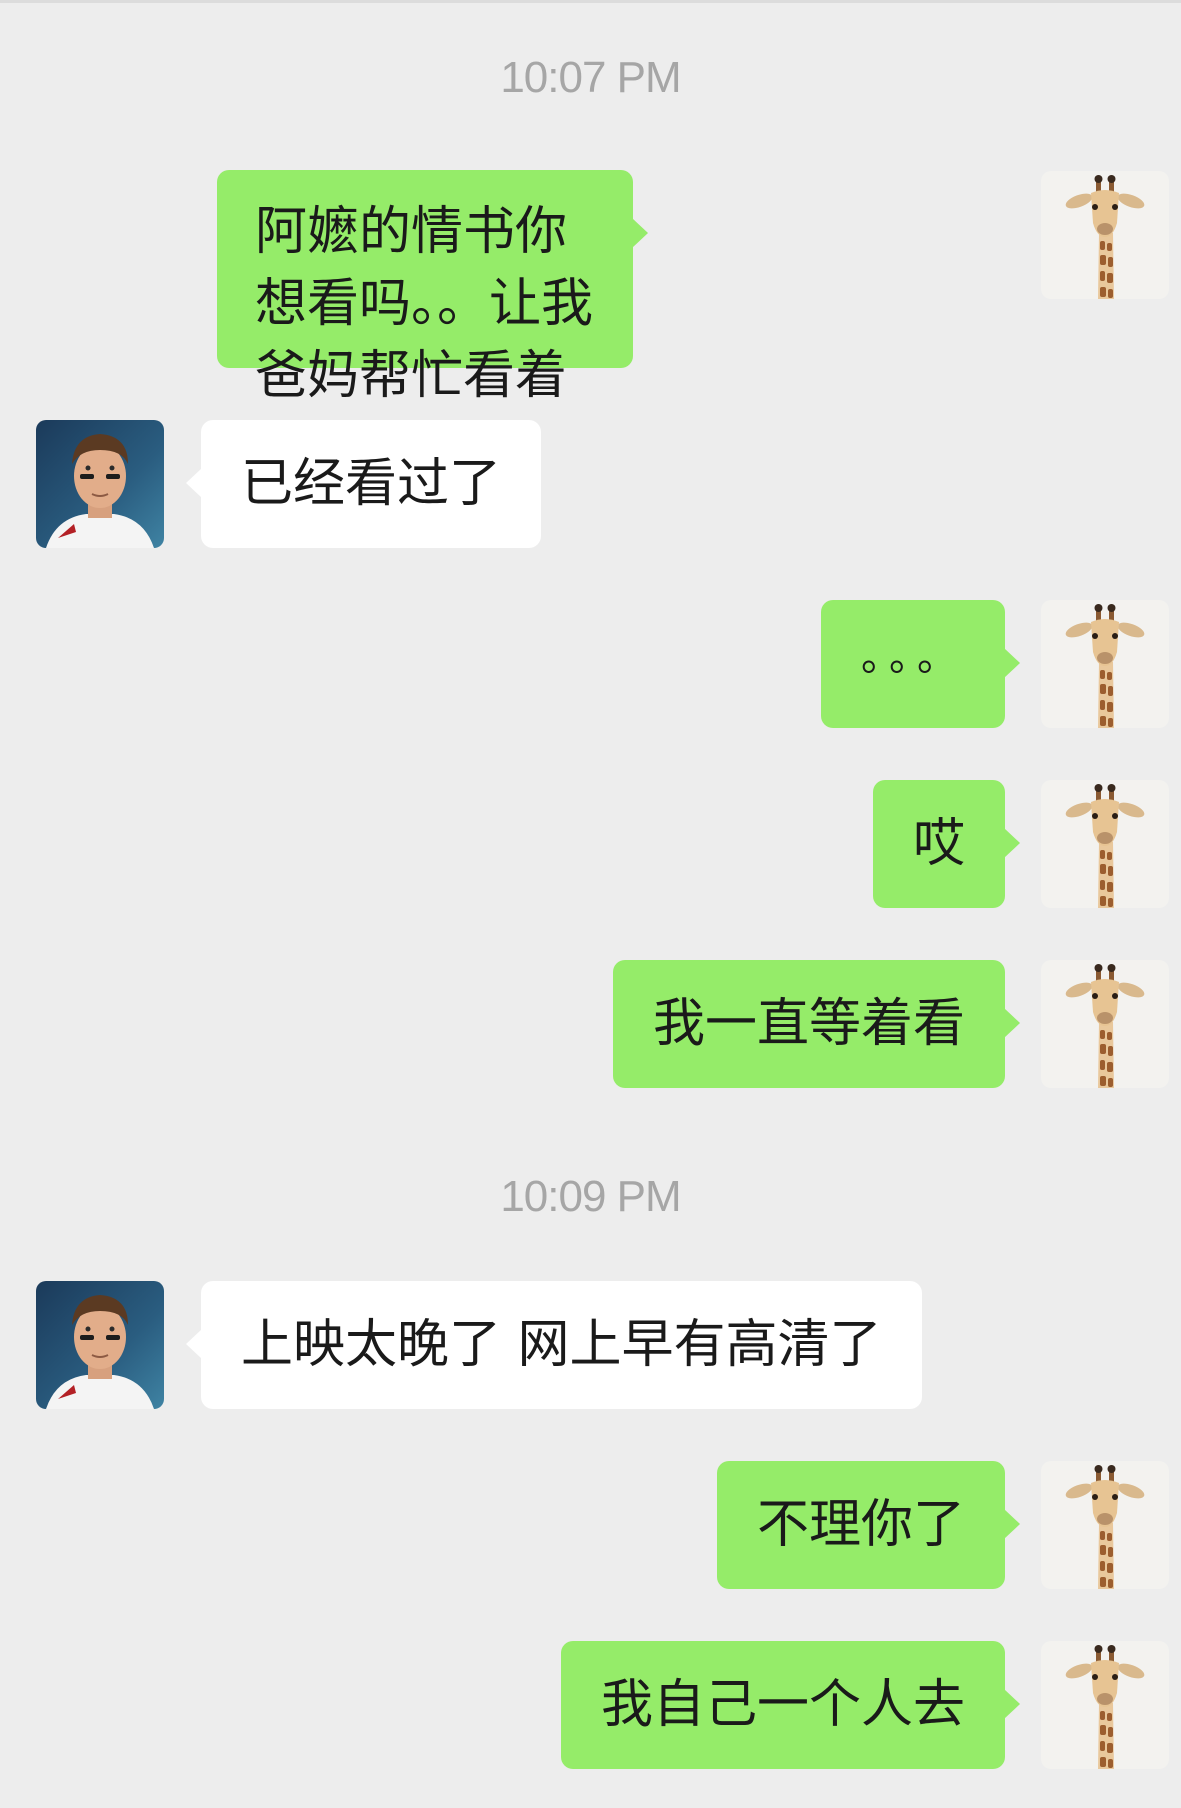 This screenshot has width=1181, height=1808. Describe the element at coordinates (782, 1705) in the screenshot. I see `message-text: 我自己一个人去` at that location.